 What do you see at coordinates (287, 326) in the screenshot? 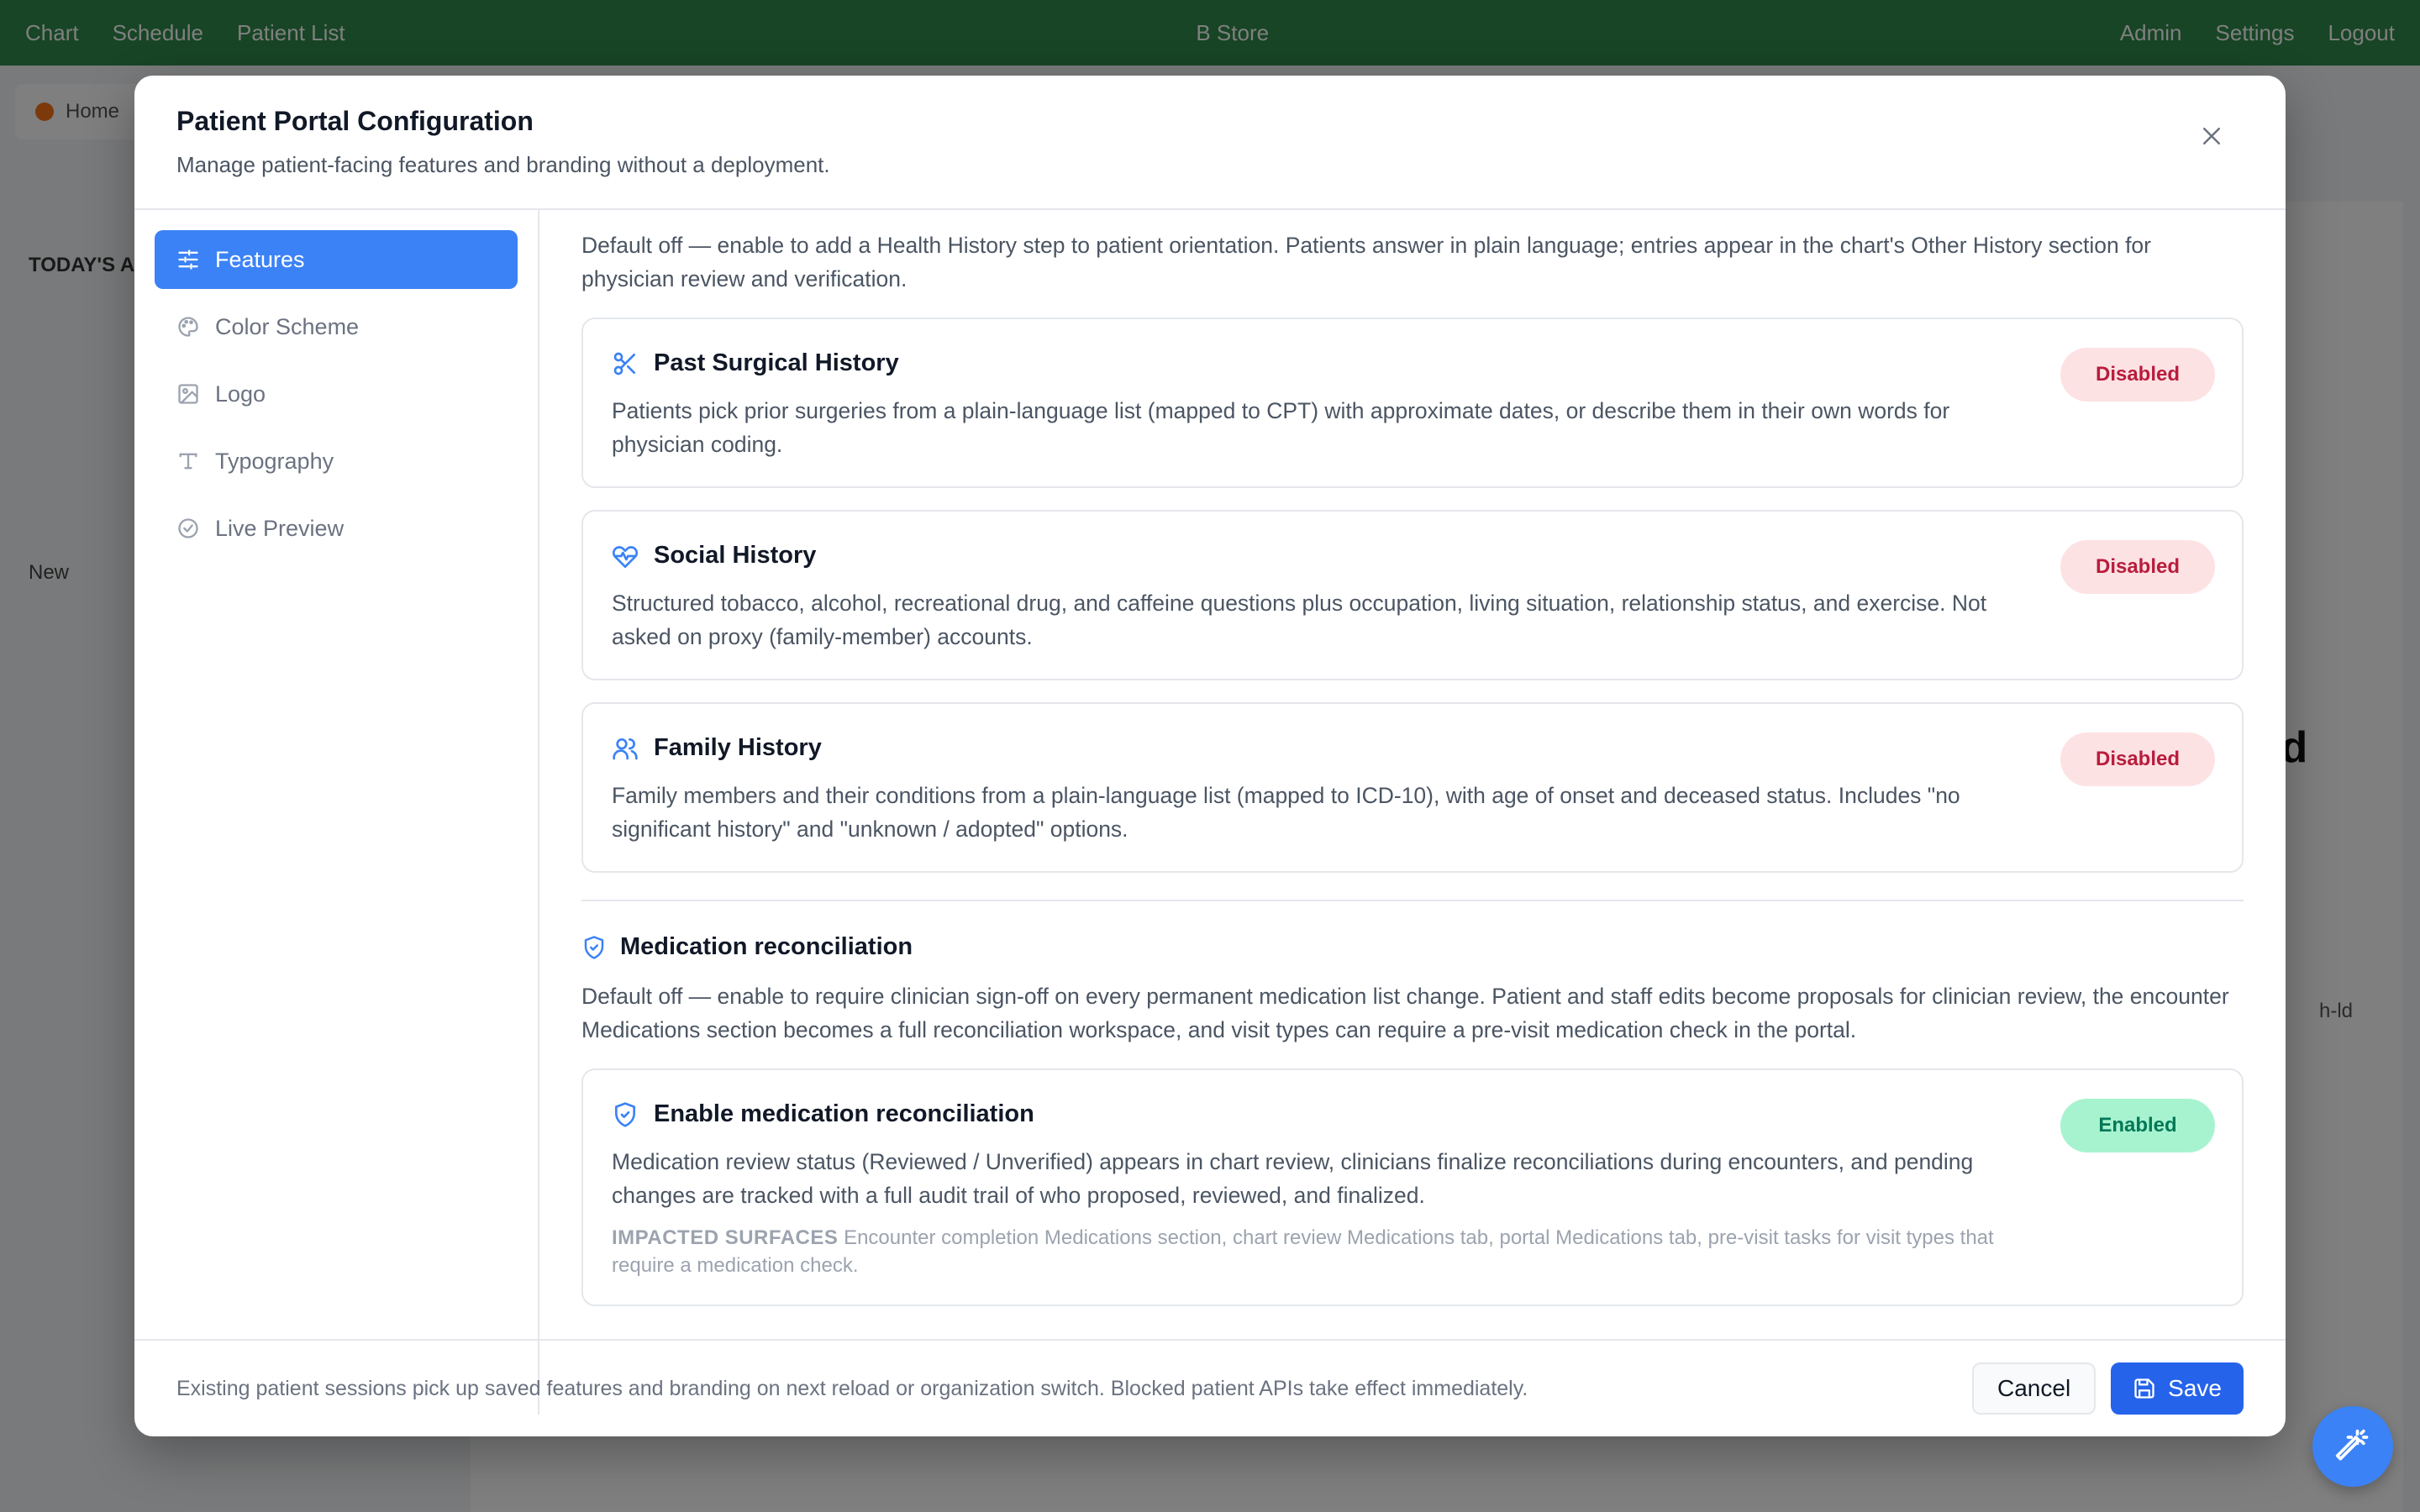
I see `sidebar-item-label: Color Scheme` at bounding box center [287, 326].